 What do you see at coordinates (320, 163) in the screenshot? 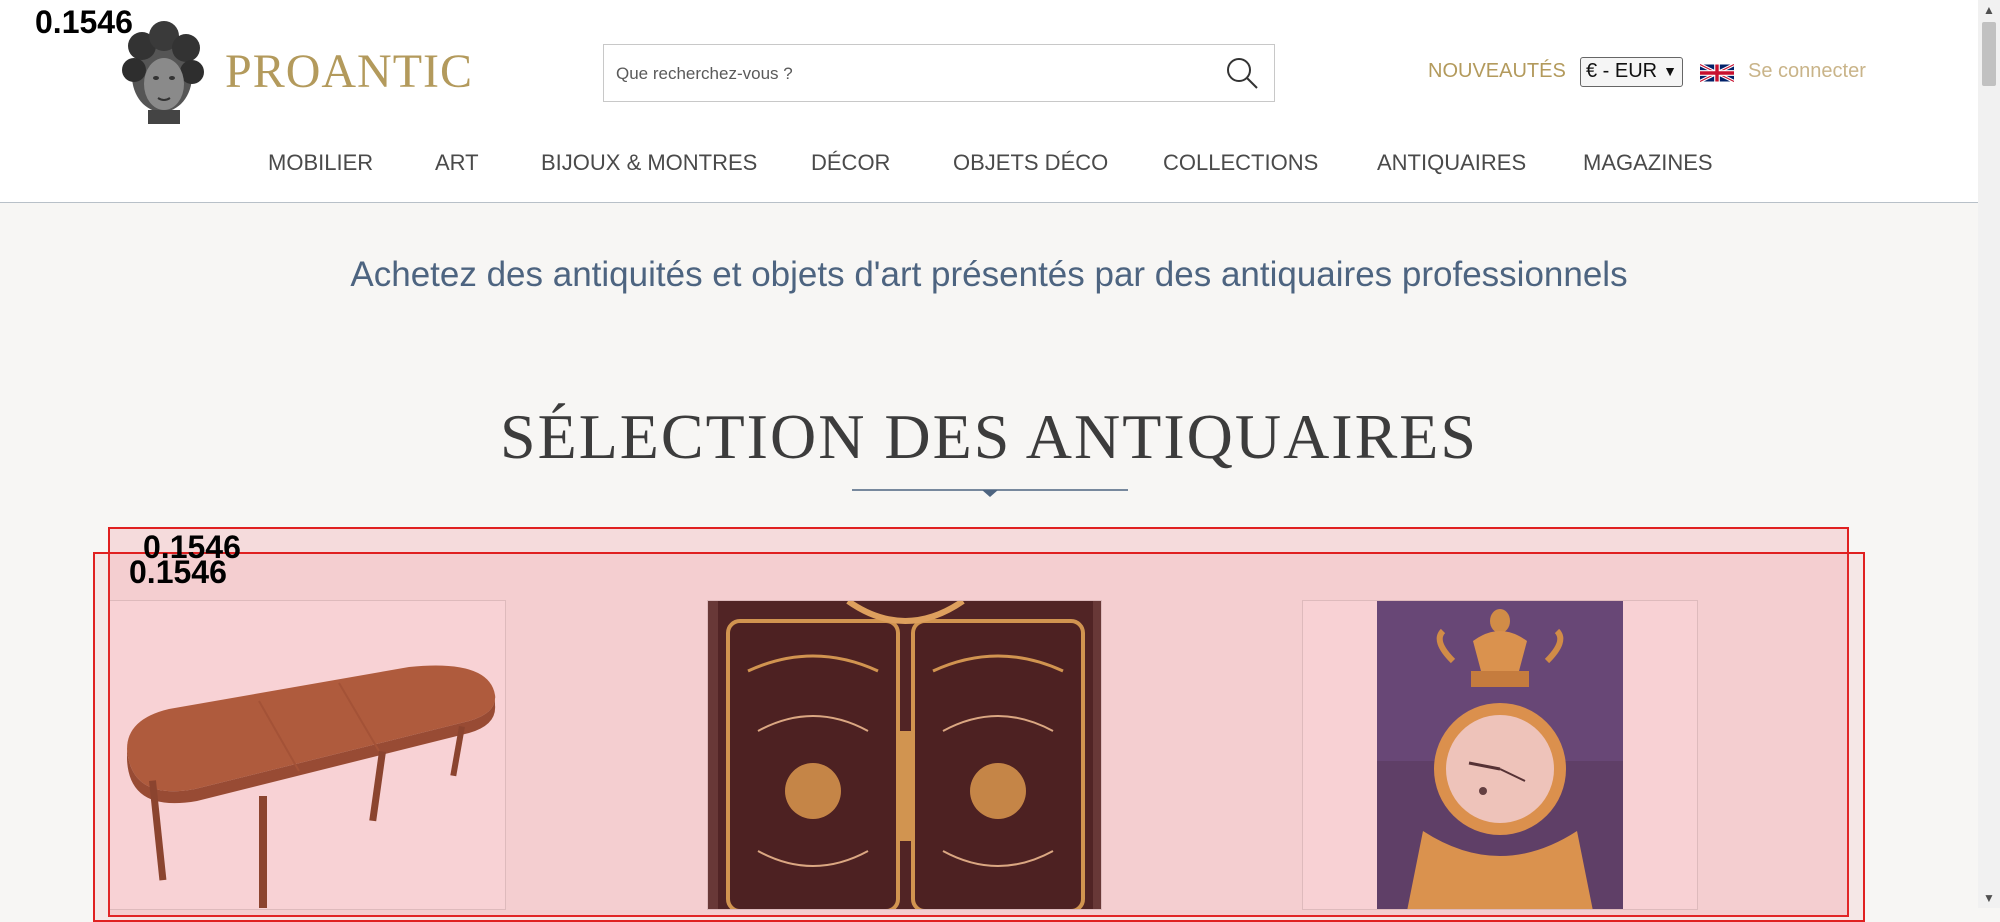
I see `nav-item-mobilier: MOBILIER` at bounding box center [320, 163].